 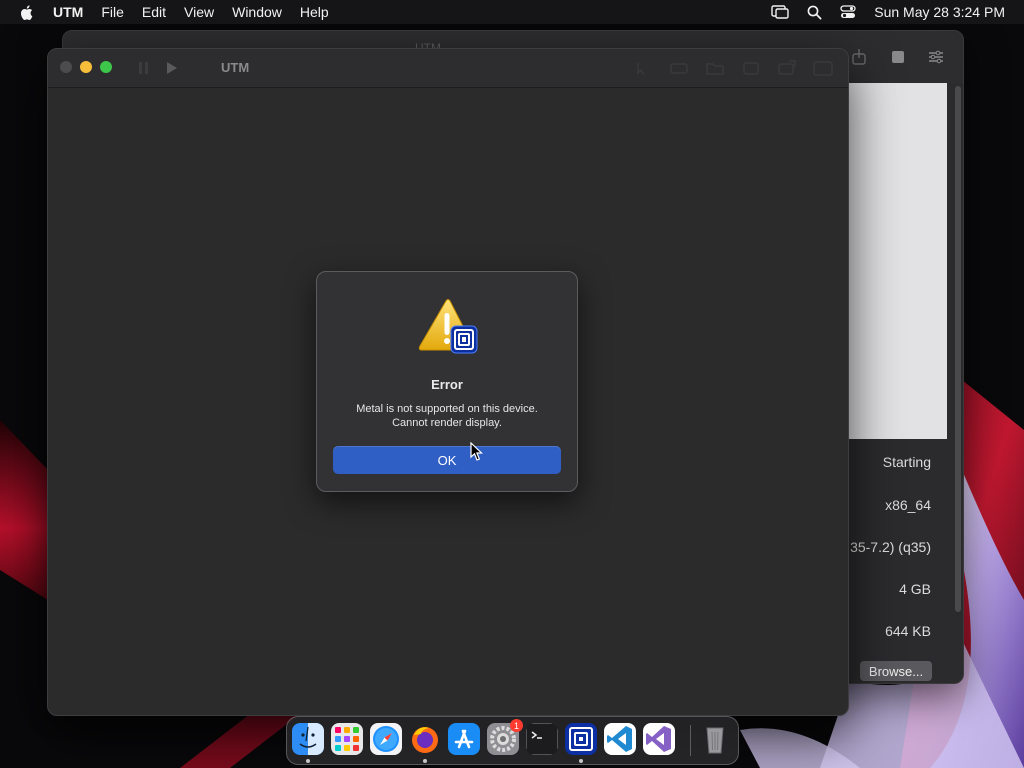 What do you see at coordinates (425, 739) in the screenshot?
I see `firefox-icon` at bounding box center [425, 739].